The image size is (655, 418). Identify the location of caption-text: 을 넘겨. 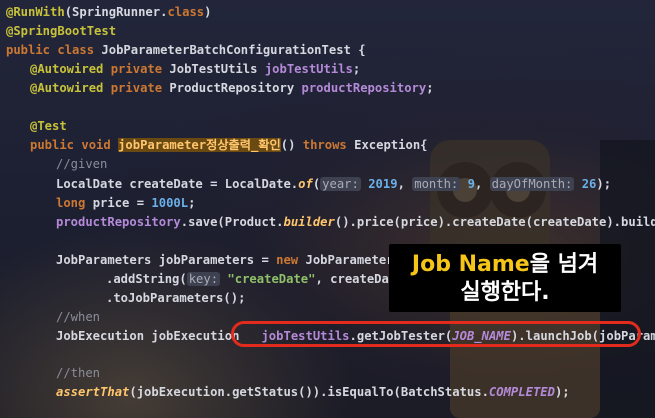
(564, 264).